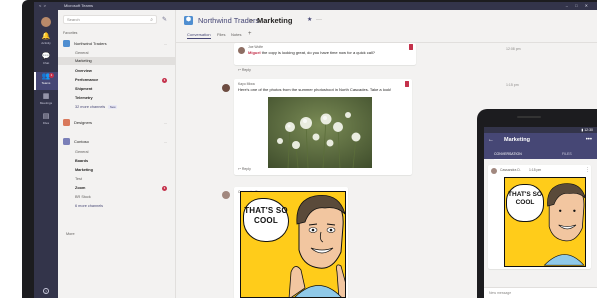 The height and width of the screenshot is (298, 597). I want to click on channel-telemetry: Telemetry, so click(116, 98).